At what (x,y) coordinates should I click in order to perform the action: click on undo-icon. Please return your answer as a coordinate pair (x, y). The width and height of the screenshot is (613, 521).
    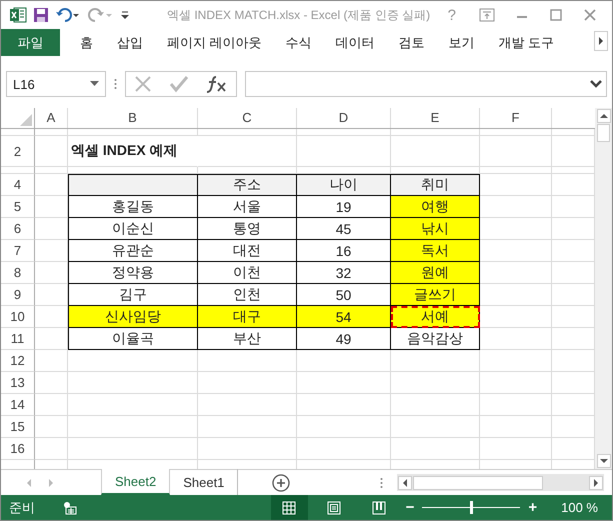
    Looking at the image, I should click on (68, 15).